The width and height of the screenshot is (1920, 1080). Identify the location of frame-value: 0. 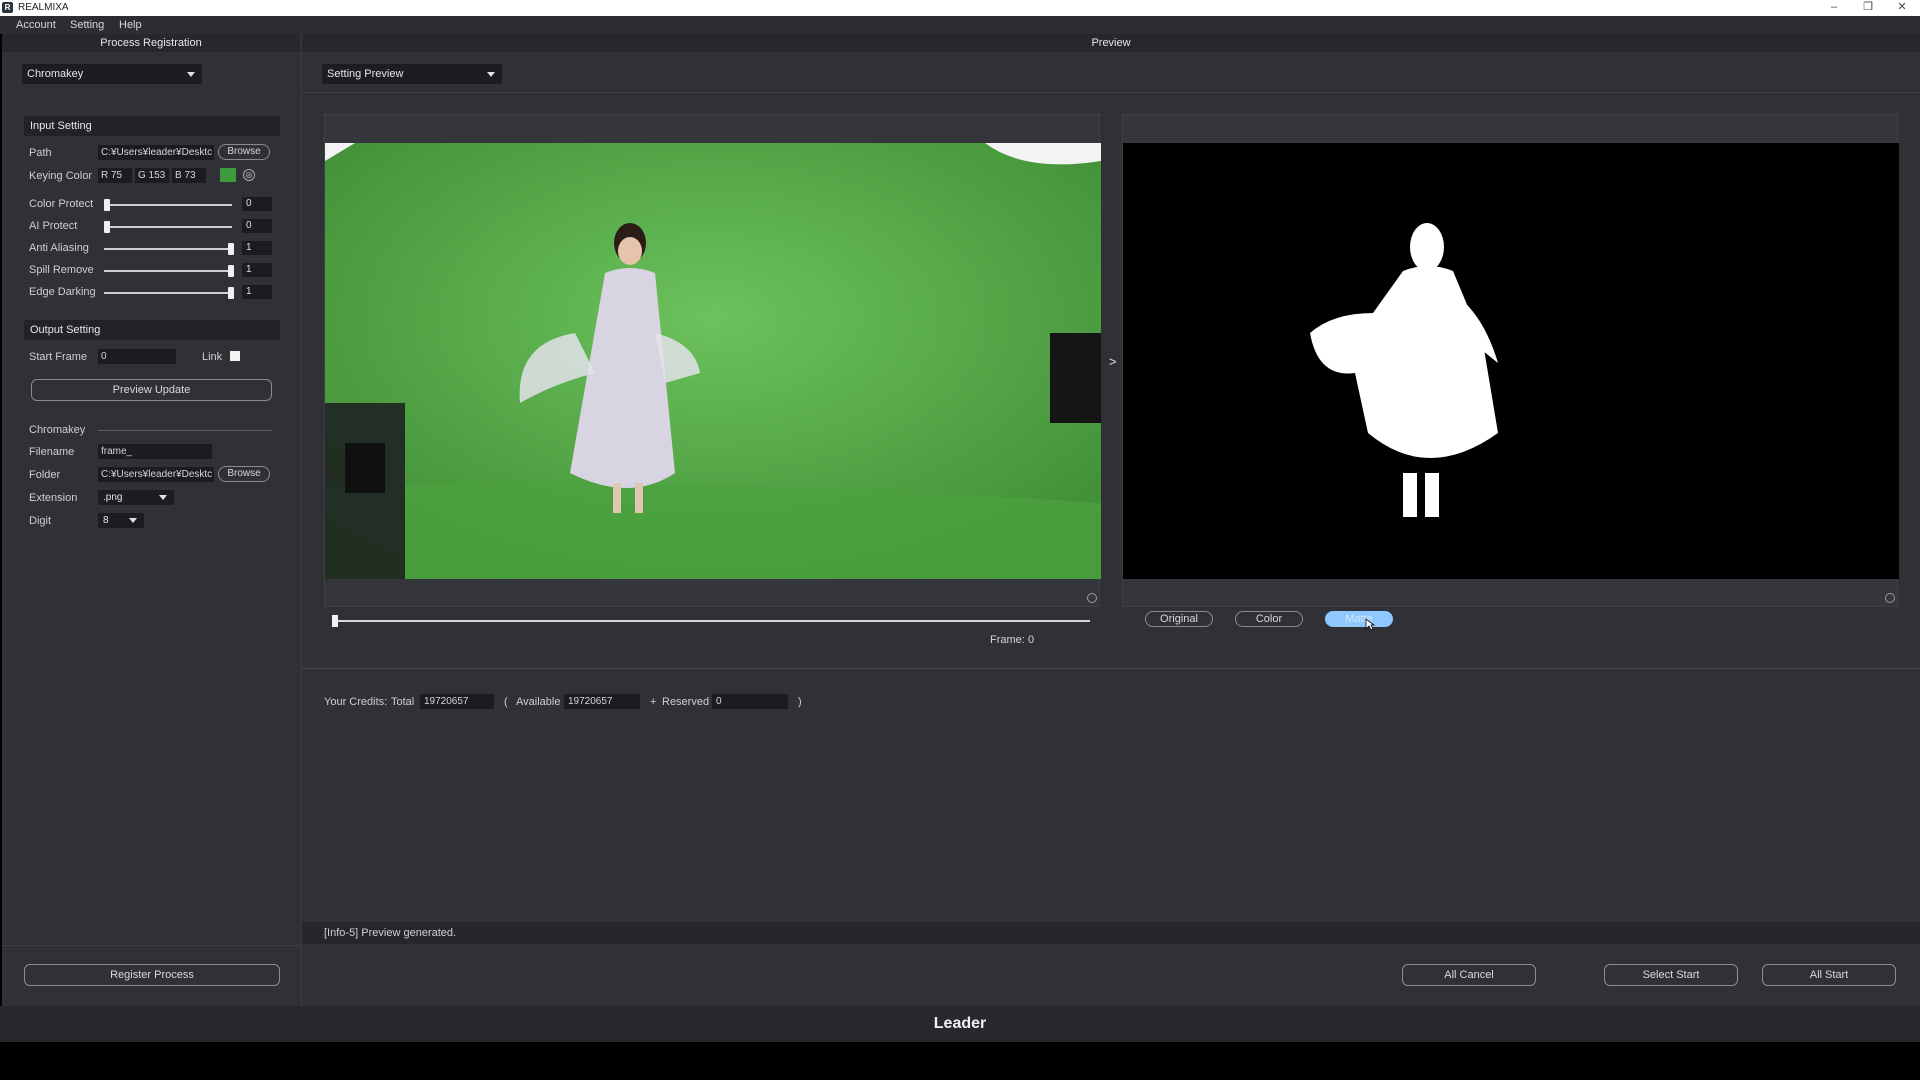
(1031, 640).